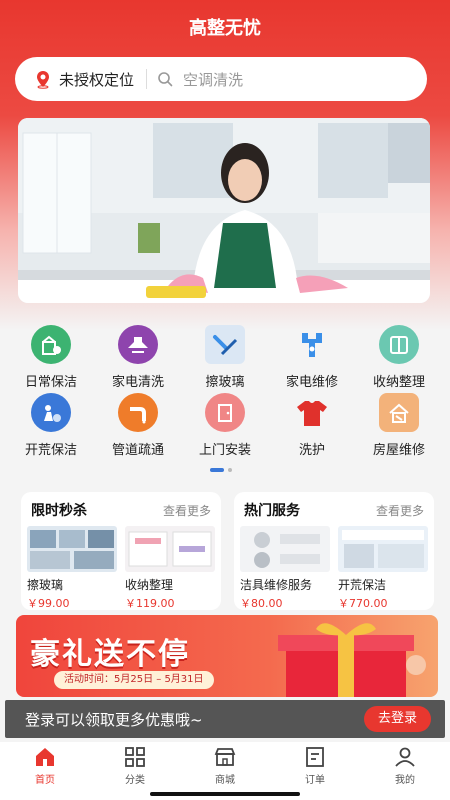  I want to click on tab-label: 首页, so click(45, 780).